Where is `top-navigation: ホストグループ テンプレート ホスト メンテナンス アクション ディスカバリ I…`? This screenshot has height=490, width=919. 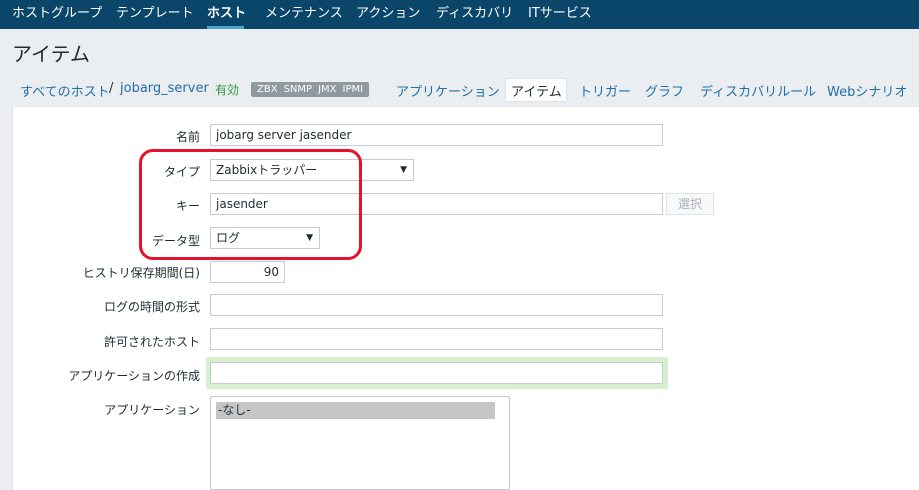 top-navigation: ホストグループ テンプレート ホスト メンテナンス アクション ディスカバリ I… is located at coordinates (459, 14).